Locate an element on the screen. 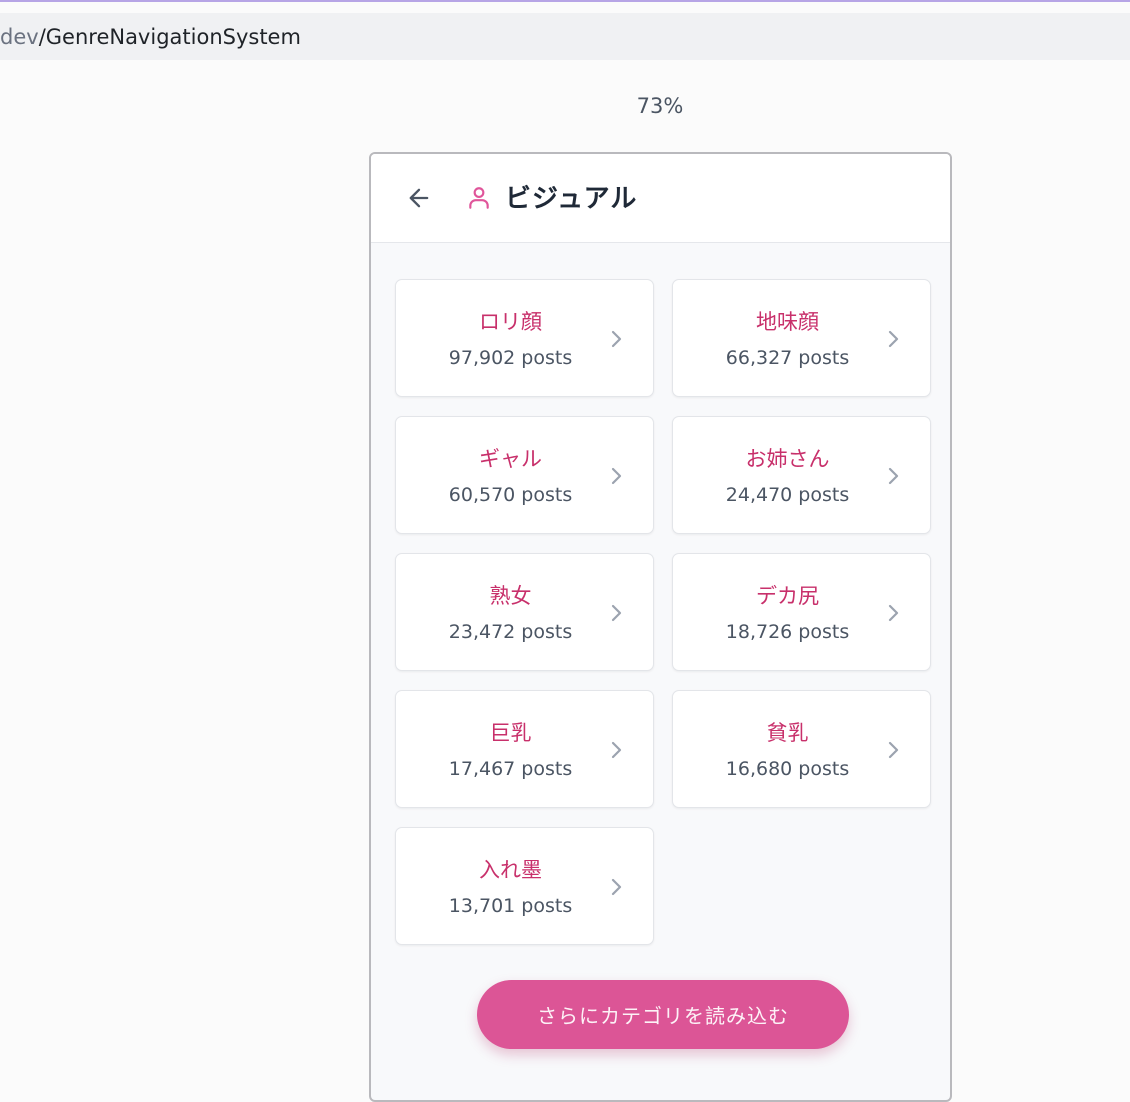 The height and width of the screenshot is (1102, 1130). category-card: ロリ顔 97,902 posts is located at coordinates (524, 338).